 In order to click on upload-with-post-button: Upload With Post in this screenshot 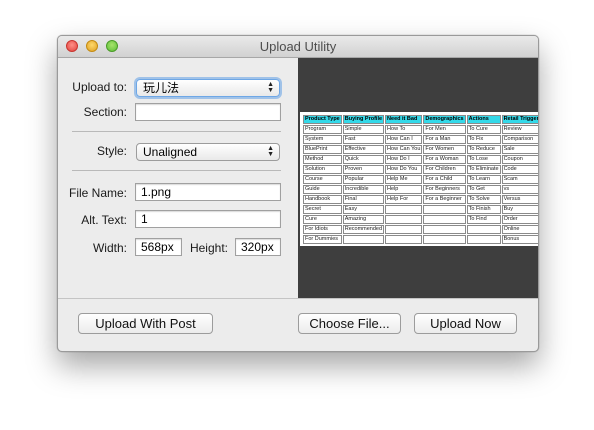, I will do `click(145, 323)`.